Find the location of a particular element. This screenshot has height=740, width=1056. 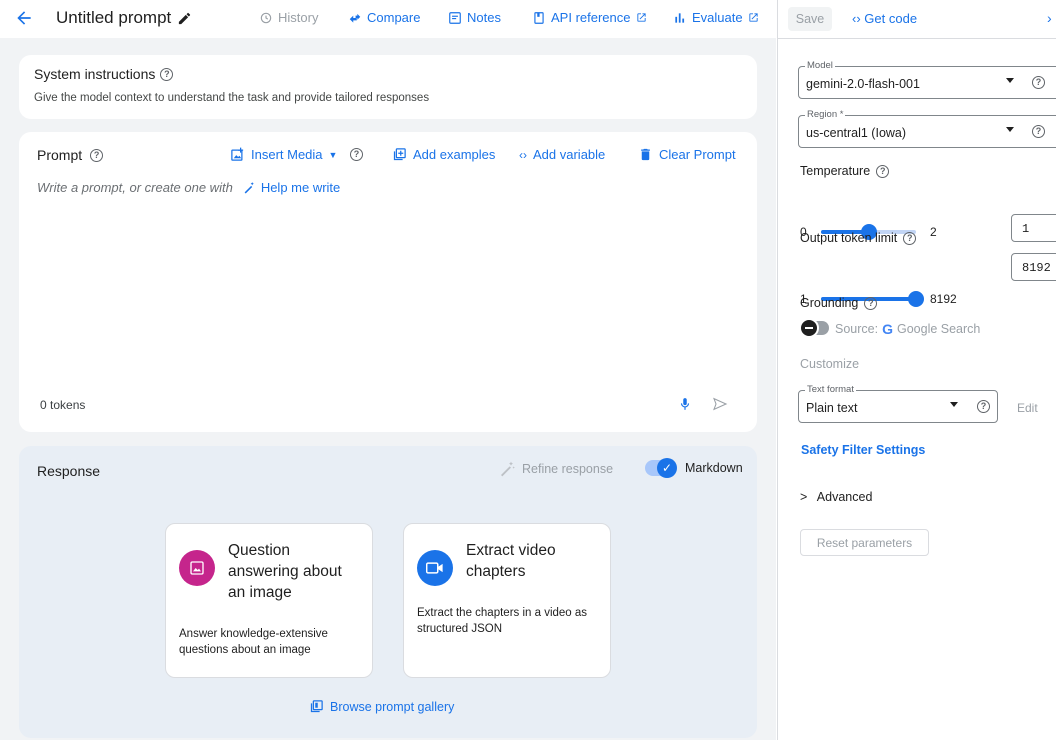

slider-thumb is located at coordinates (916, 299).